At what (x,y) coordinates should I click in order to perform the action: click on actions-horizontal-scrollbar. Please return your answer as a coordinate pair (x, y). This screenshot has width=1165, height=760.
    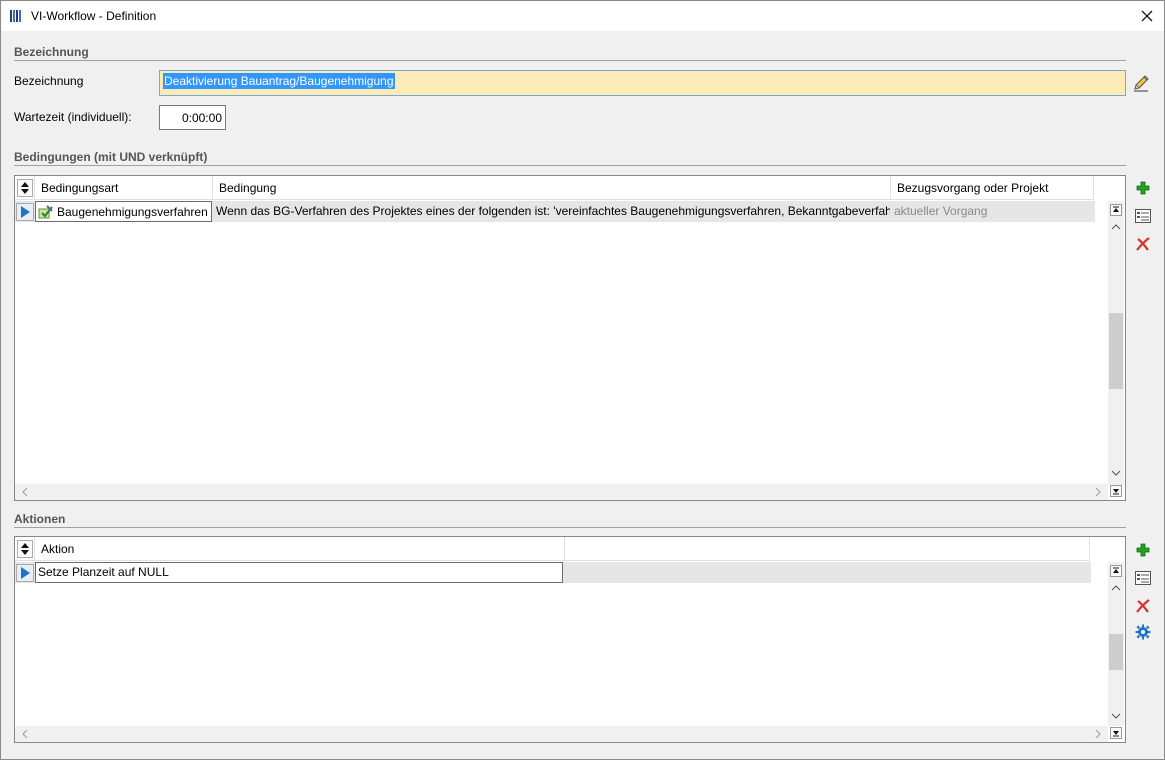
    Looking at the image, I should click on (561, 734).